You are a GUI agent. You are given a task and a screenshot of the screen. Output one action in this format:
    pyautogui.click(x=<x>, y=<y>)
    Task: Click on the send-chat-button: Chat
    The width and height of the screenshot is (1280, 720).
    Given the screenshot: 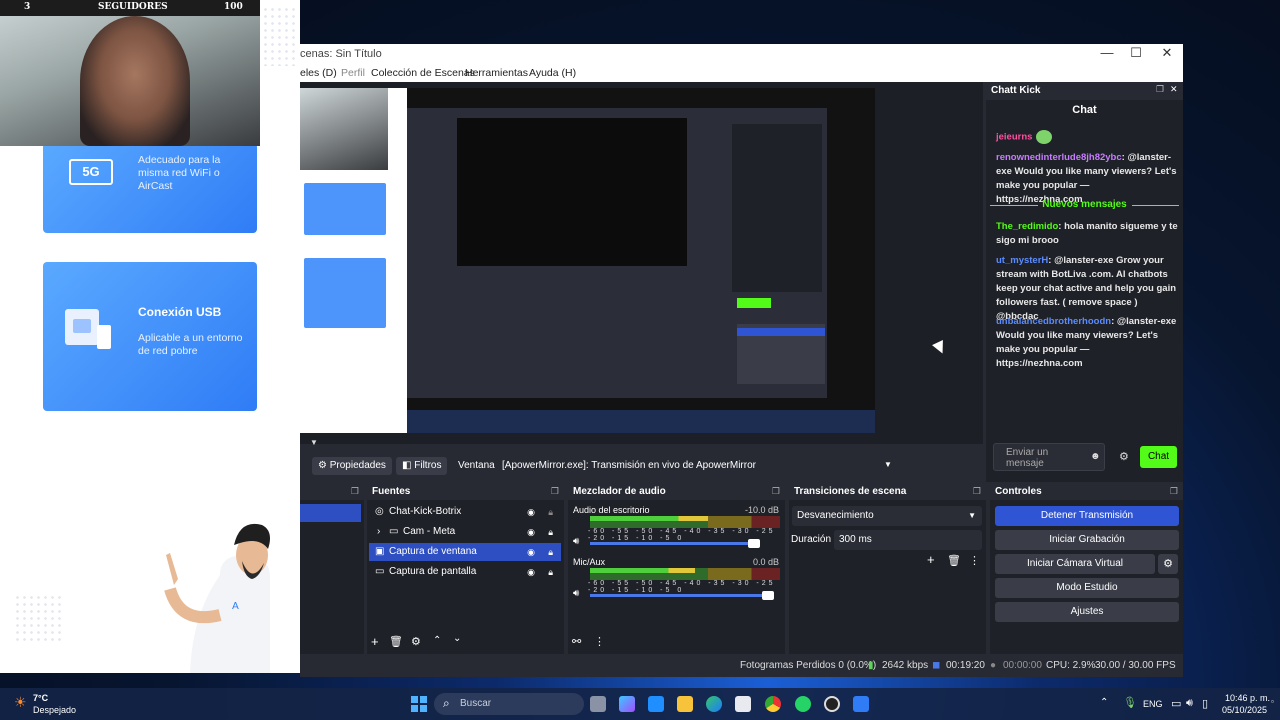 What is the action you would take?
    pyautogui.click(x=1158, y=457)
    